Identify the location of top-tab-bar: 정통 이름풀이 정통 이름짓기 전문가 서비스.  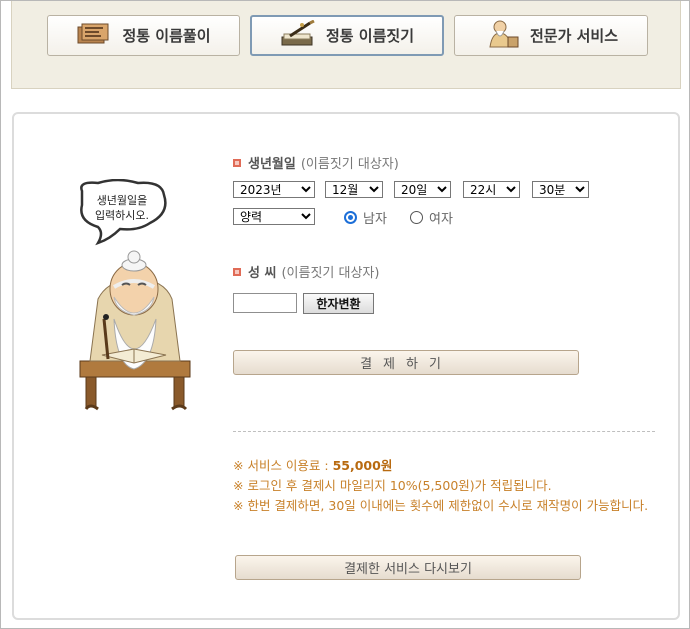
(346, 45).